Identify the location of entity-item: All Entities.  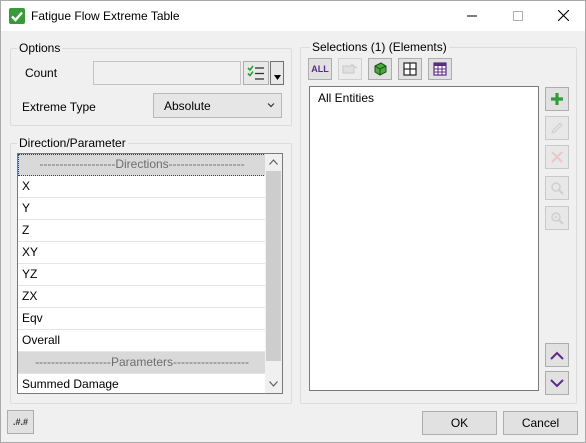
(346, 98).